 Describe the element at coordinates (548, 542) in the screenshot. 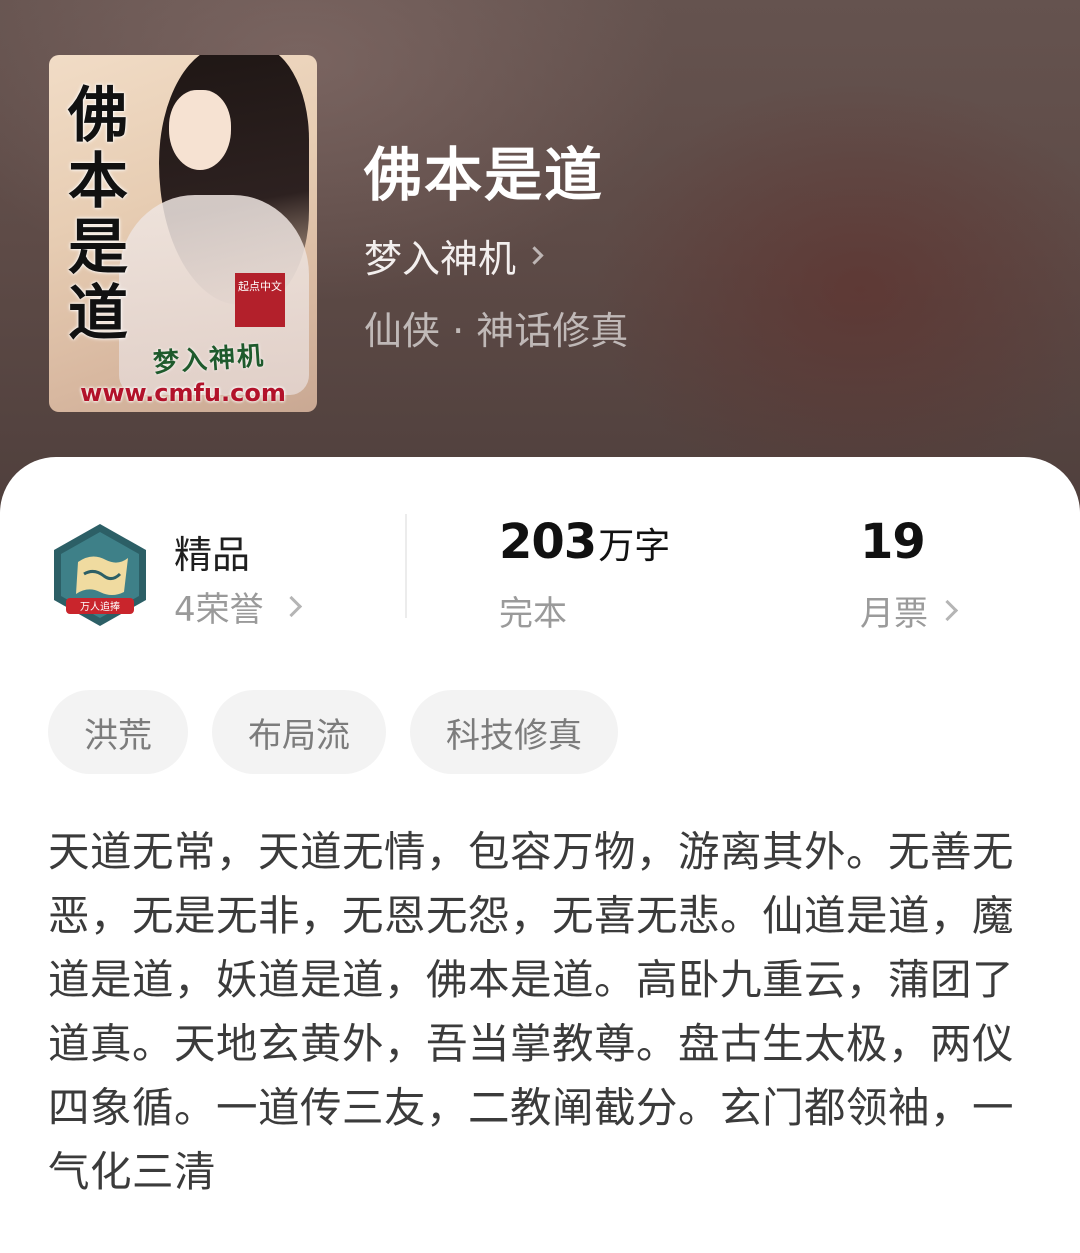

I see `word-count-value: 203` at that location.